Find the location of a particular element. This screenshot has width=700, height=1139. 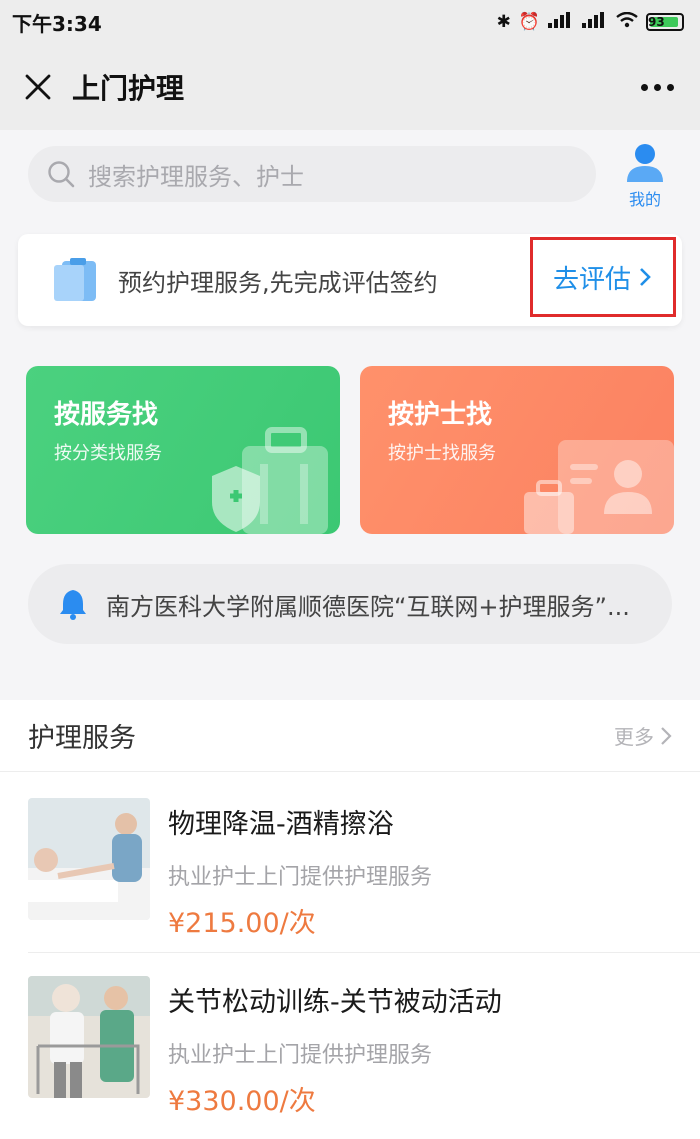

service-item: 关节松动训练-关节被动活动 执业护士上门提供护理服务 ¥330.00/次 is located at coordinates (350, 1057).